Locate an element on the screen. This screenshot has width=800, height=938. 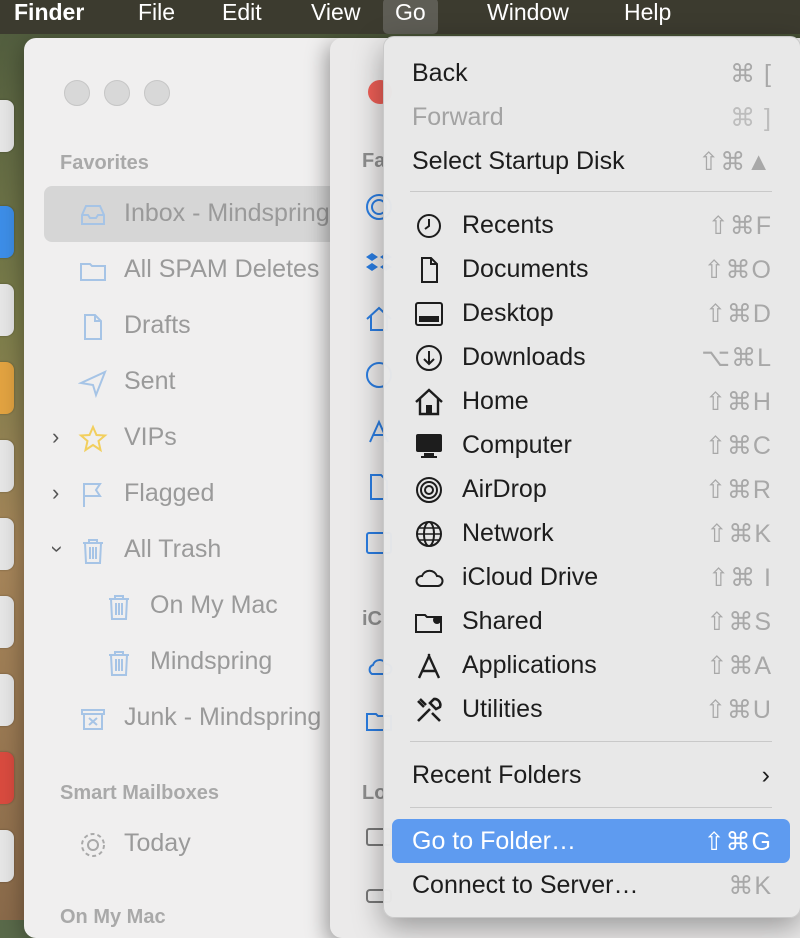
menu-item-shortcut: ⇧⌘D is located at coordinates (738, 314).